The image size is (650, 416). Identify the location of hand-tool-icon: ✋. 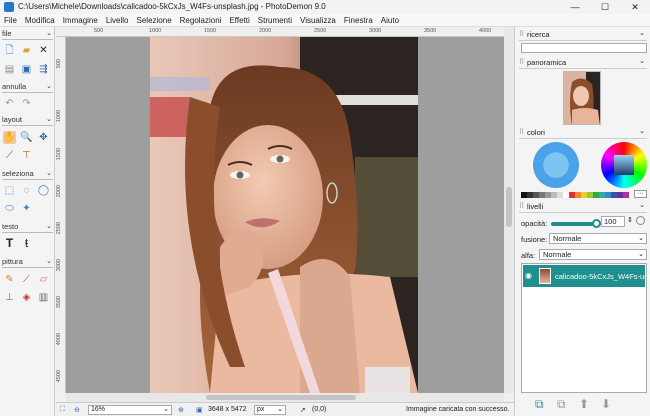
(9, 137).